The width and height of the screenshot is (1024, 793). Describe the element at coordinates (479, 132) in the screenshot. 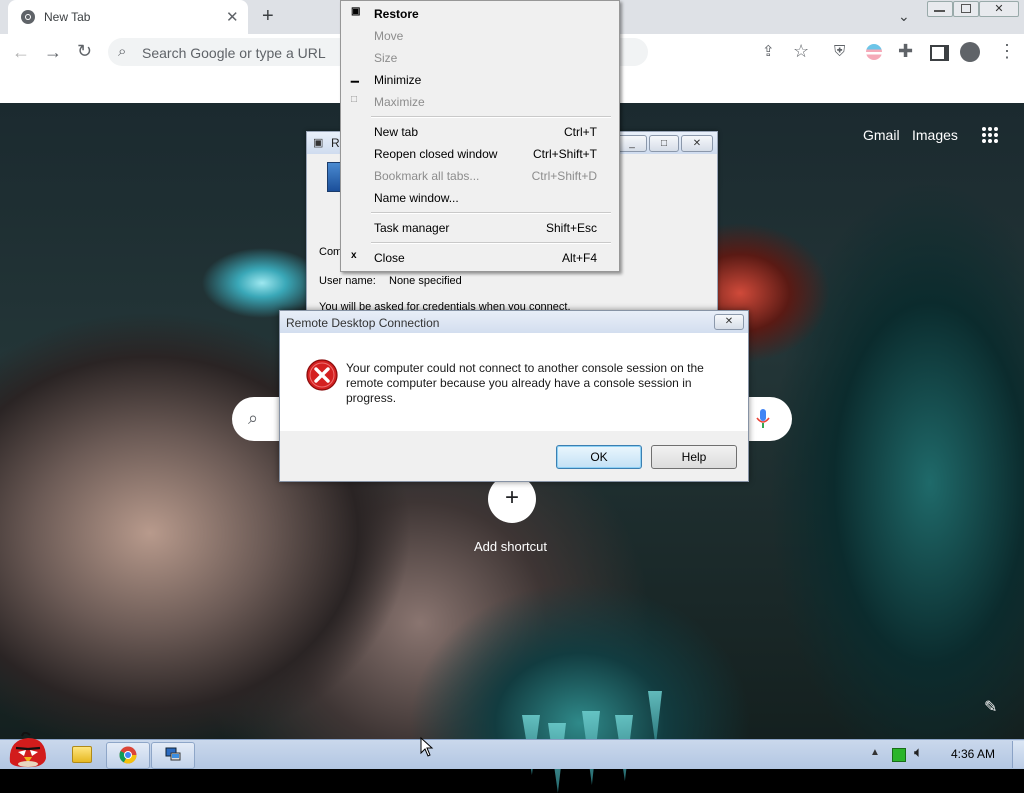

I see `menu-item-new-tab: New tab Ctrl+T` at that location.